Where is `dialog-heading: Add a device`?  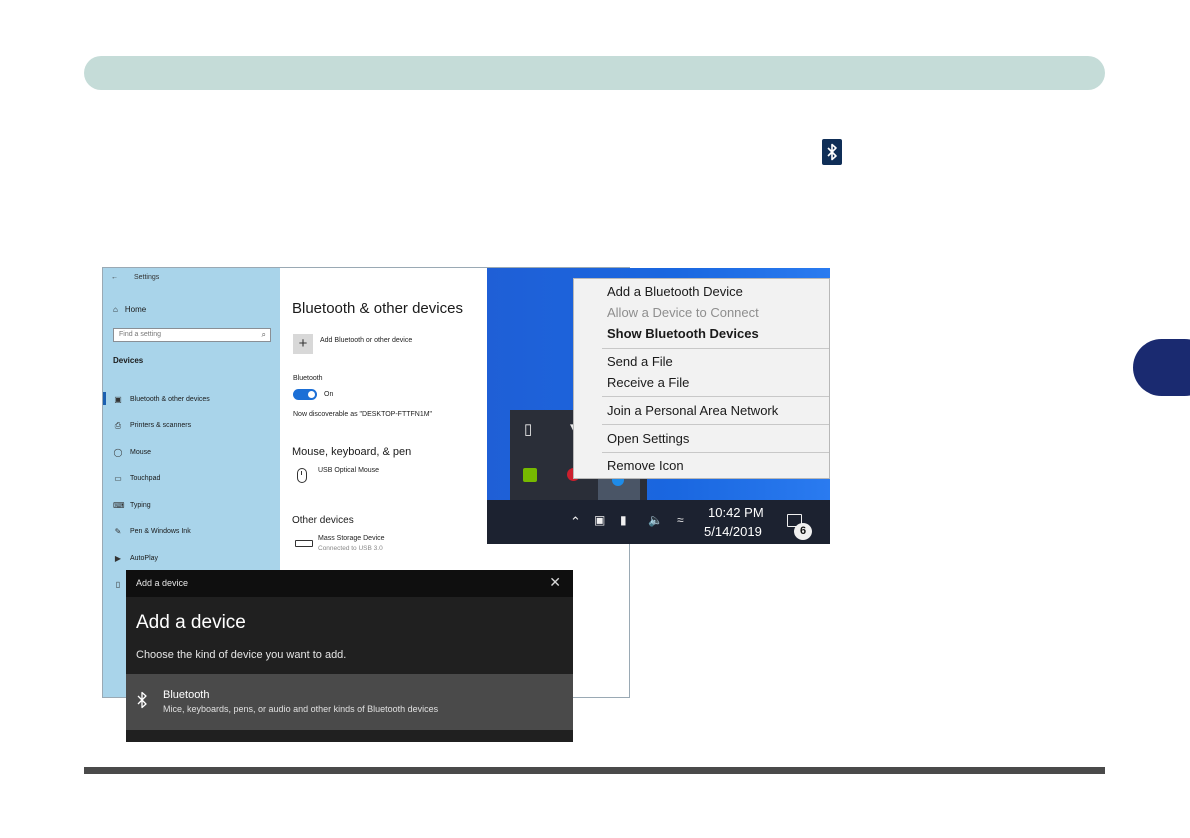
dialog-heading: Add a device is located at coordinates (191, 622).